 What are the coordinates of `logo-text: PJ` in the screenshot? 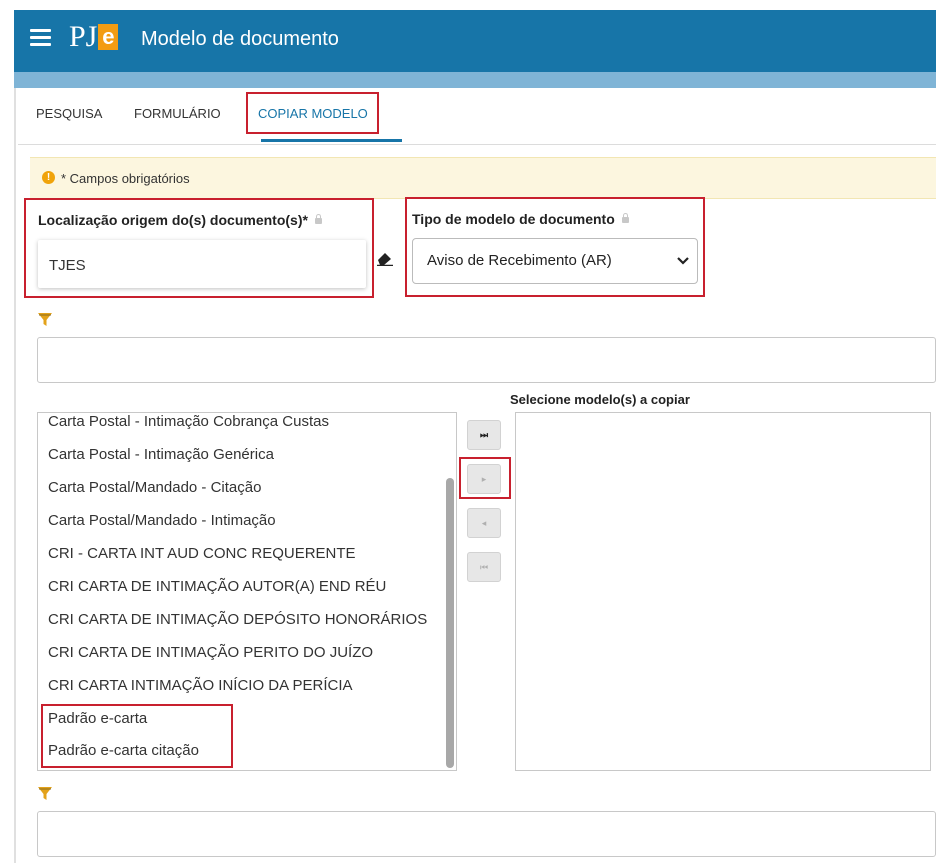 It's located at (83, 36).